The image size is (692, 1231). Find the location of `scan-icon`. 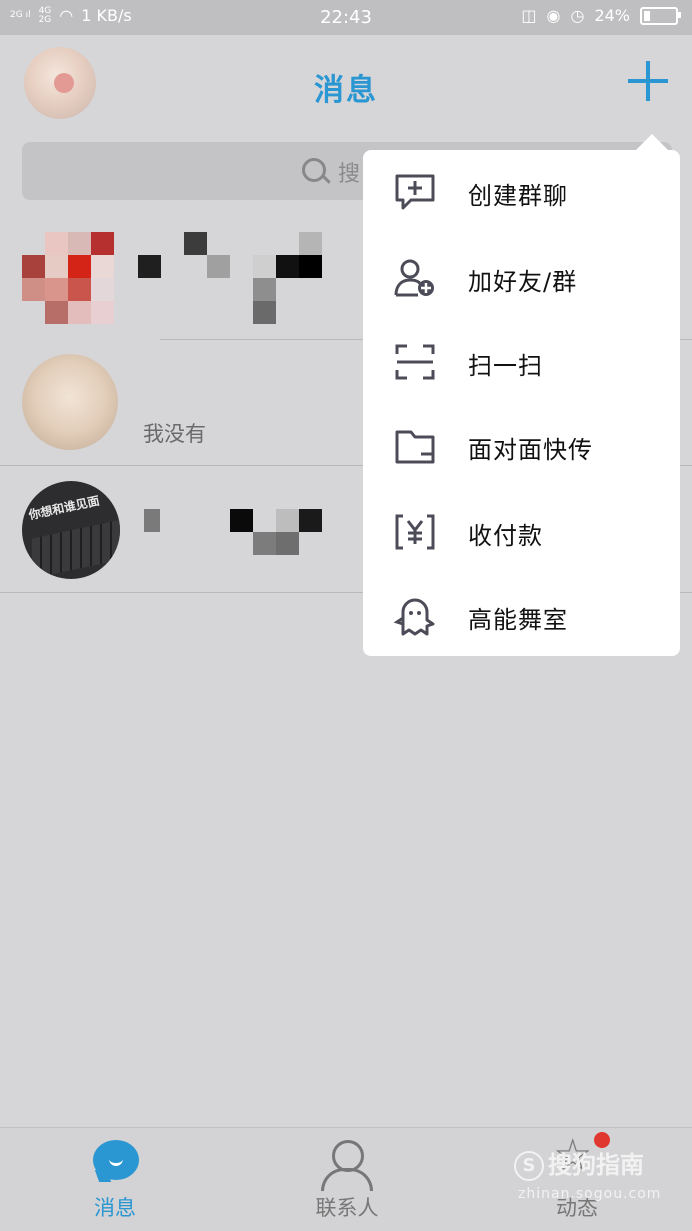

scan-icon is located at coordinates (415, 362).